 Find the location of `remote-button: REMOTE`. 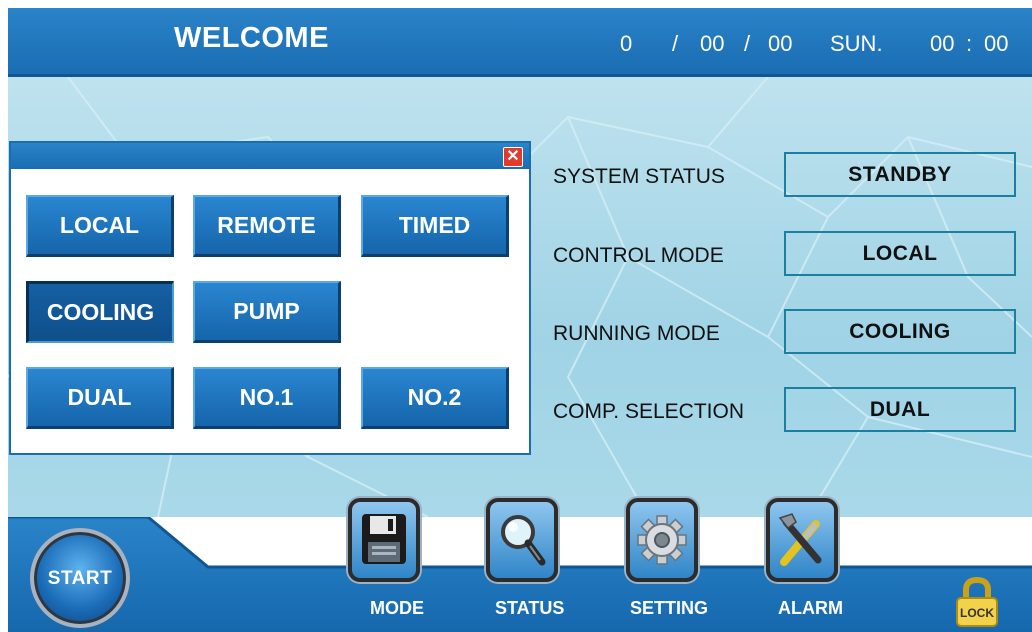

remote-button: REMOTE is located at coordinates (267, 226).